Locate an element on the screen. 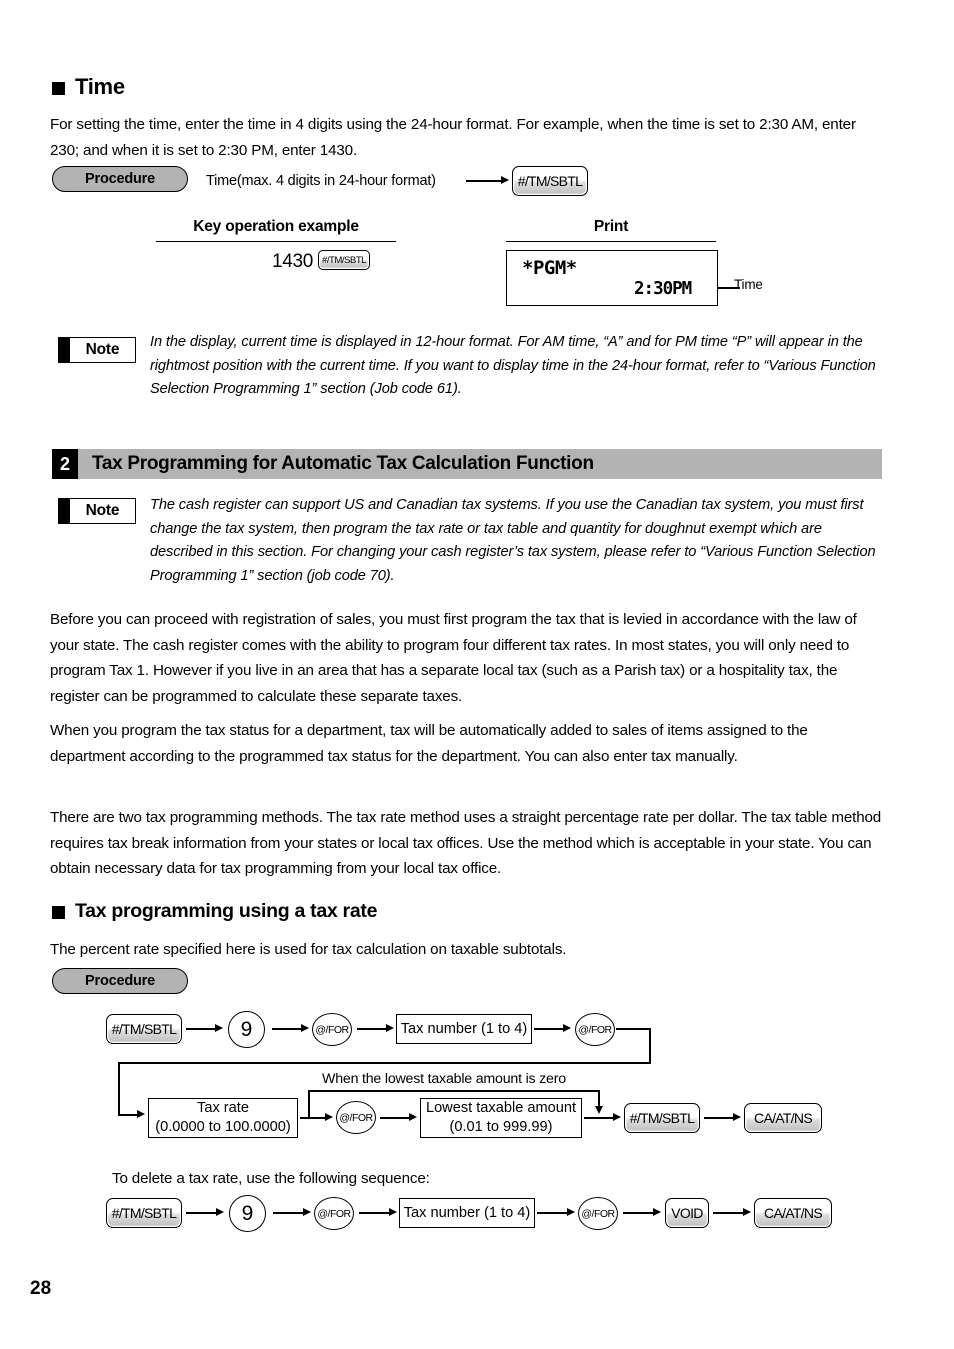 The width and height of the screenshot is (954, 1349). flow2-key-nine: 9 is located at coordinates (247, 1213).